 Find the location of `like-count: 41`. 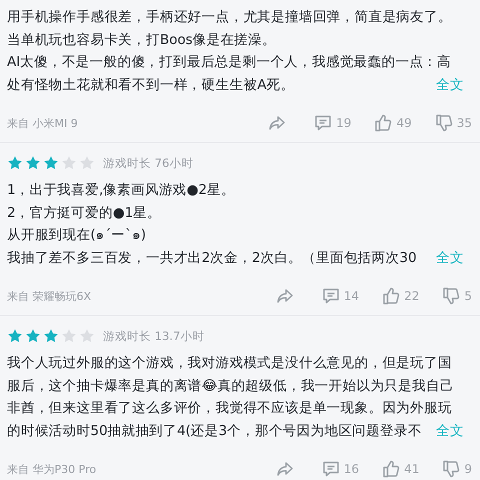

like-count: 41 is located at coordinates (412, 469).